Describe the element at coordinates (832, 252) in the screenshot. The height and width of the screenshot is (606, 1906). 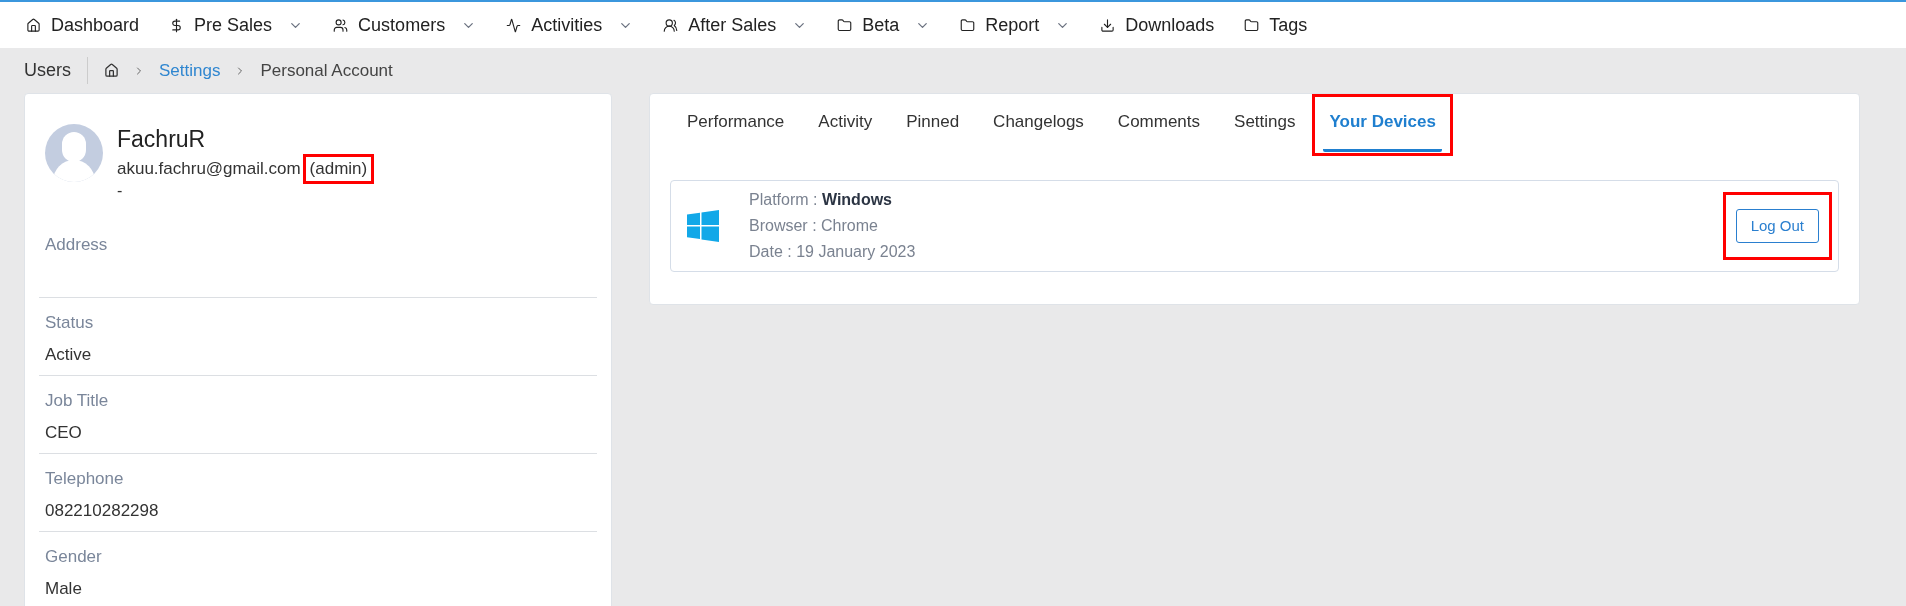
I see `date-text: Date : 19 January 2023` at that location.